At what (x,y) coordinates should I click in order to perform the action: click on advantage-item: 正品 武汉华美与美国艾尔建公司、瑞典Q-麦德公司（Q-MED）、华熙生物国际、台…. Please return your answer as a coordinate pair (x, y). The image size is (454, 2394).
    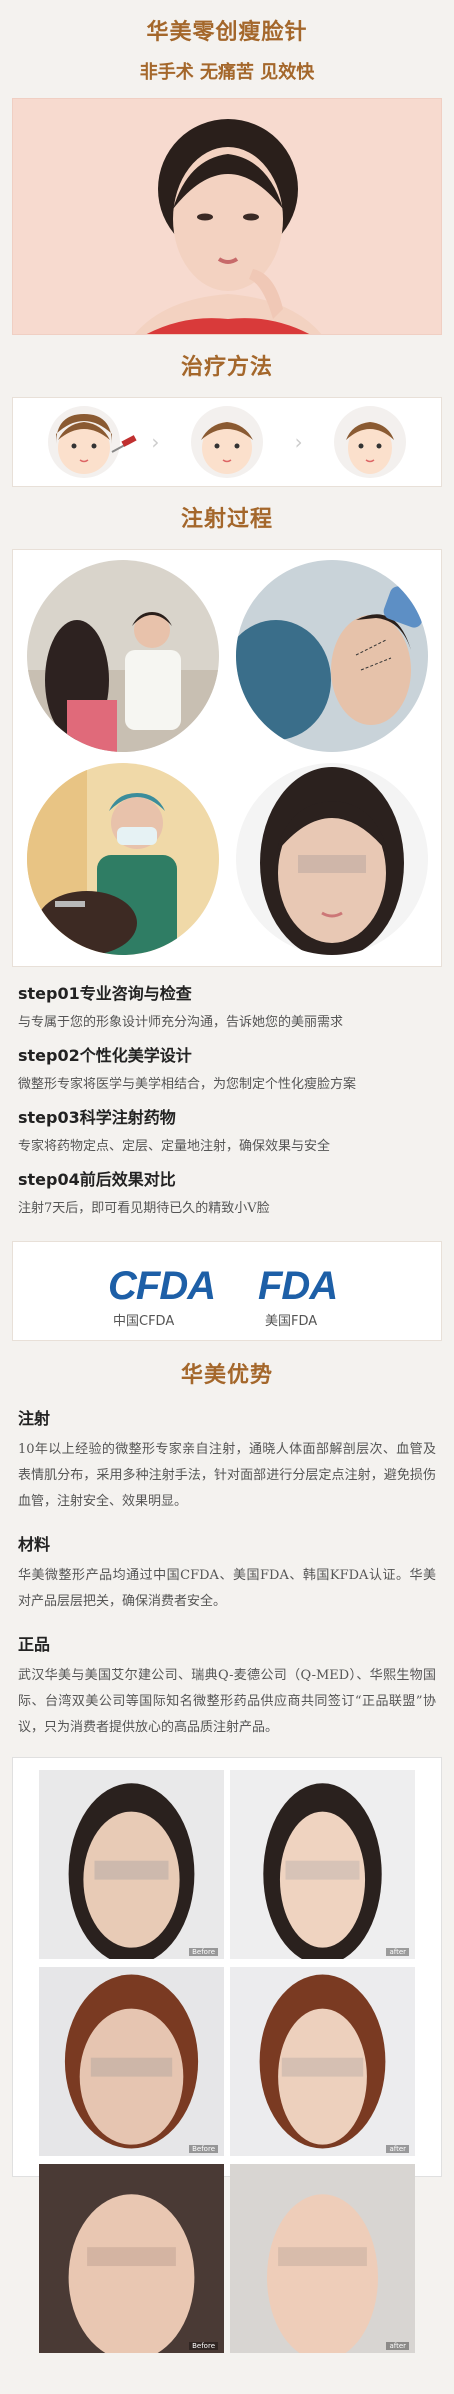
    Looking at the image, I should click on (227, 1686).